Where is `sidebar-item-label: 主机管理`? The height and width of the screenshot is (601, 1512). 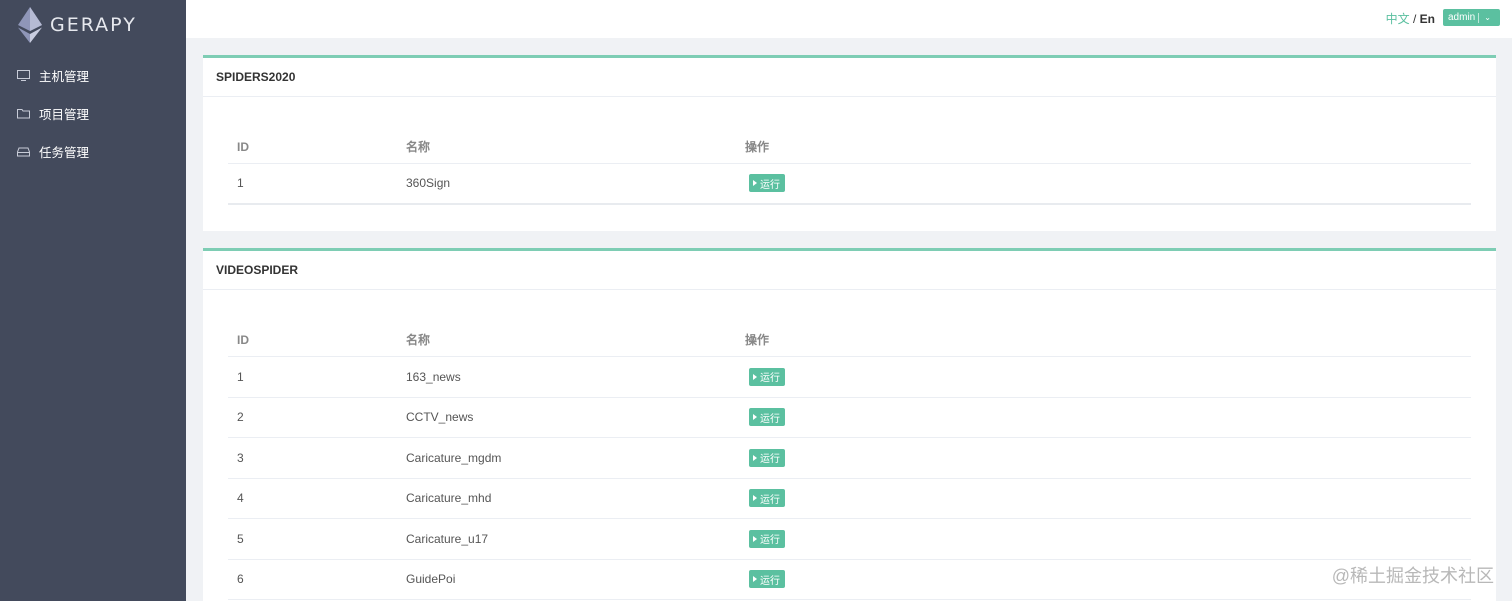
sidebar-item-label: 主机管理 is located at coordinates (64, 76).